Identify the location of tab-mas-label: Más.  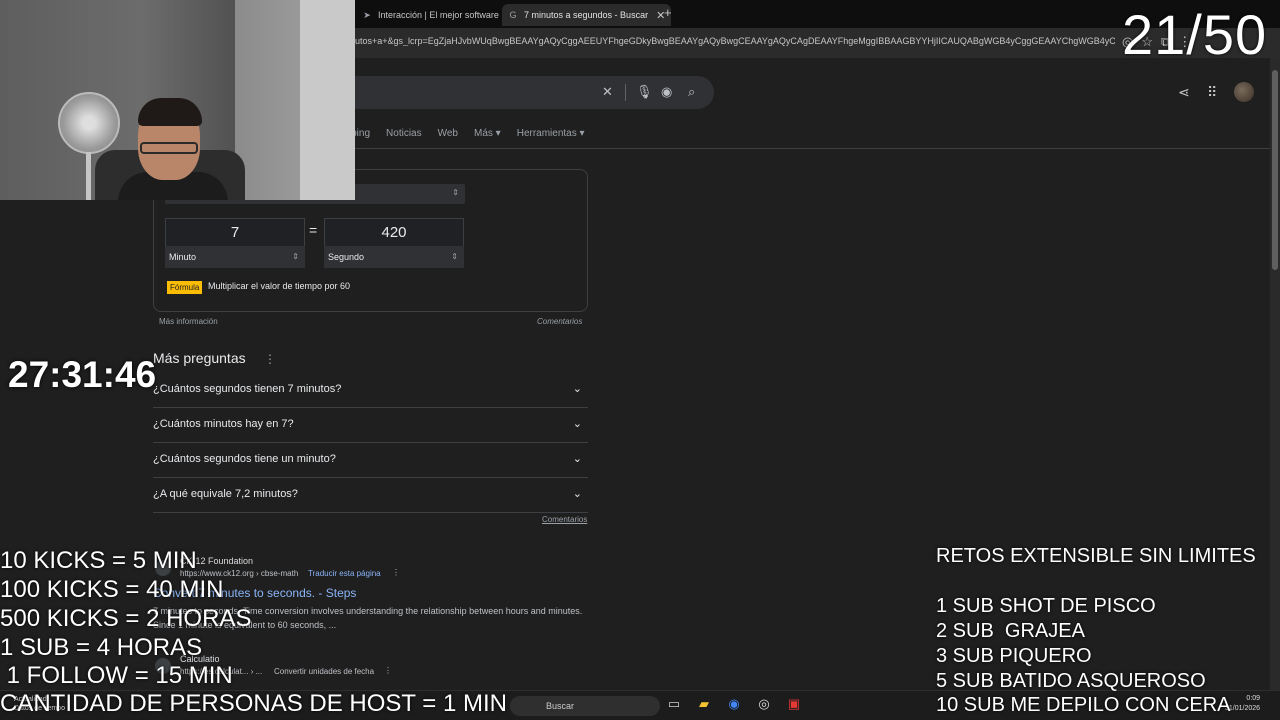
(483, 133).